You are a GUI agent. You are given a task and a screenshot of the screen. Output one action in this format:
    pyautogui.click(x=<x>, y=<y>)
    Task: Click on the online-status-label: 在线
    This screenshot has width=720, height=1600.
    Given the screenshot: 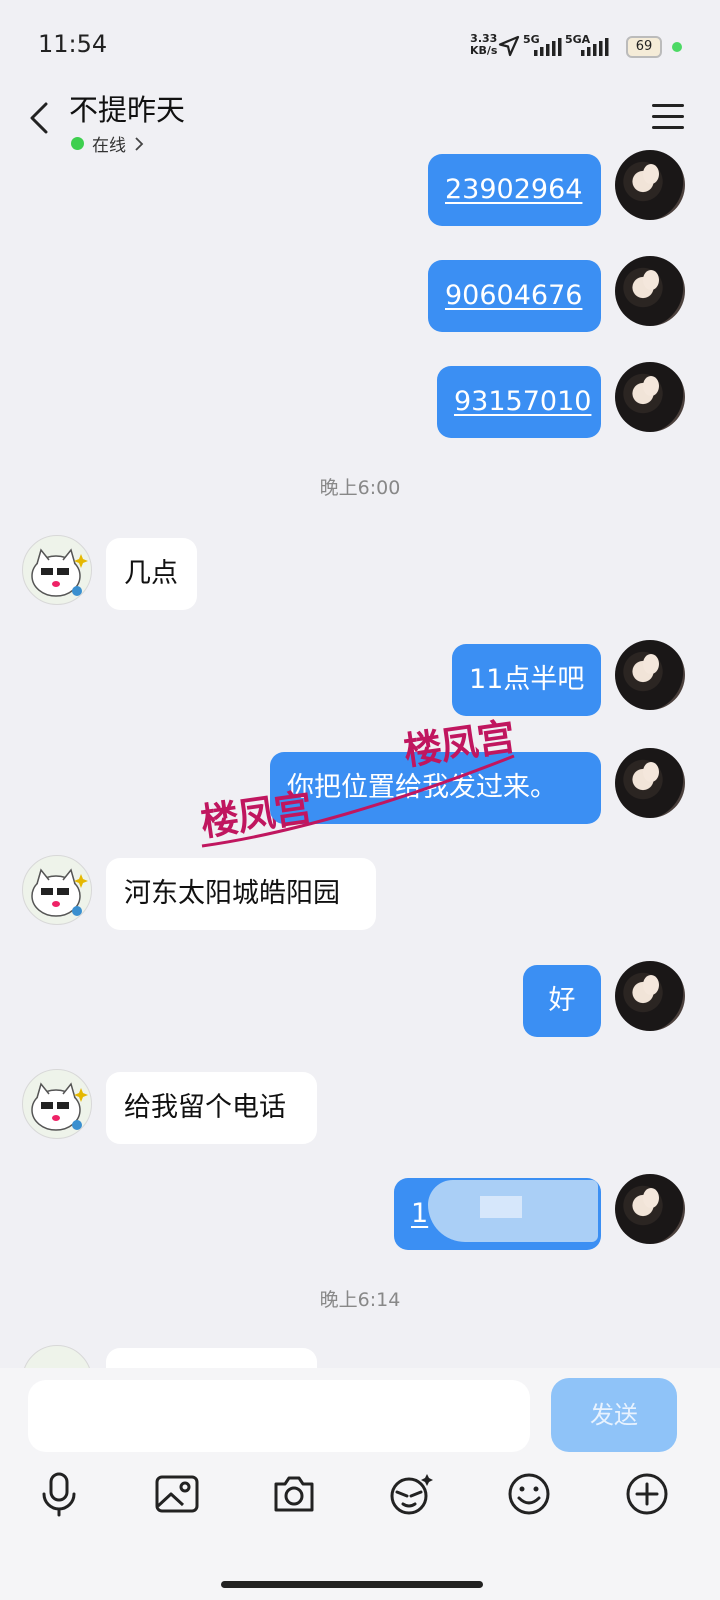 What is the action you would take?
    pyautogui.click(x=109, y=146)
    